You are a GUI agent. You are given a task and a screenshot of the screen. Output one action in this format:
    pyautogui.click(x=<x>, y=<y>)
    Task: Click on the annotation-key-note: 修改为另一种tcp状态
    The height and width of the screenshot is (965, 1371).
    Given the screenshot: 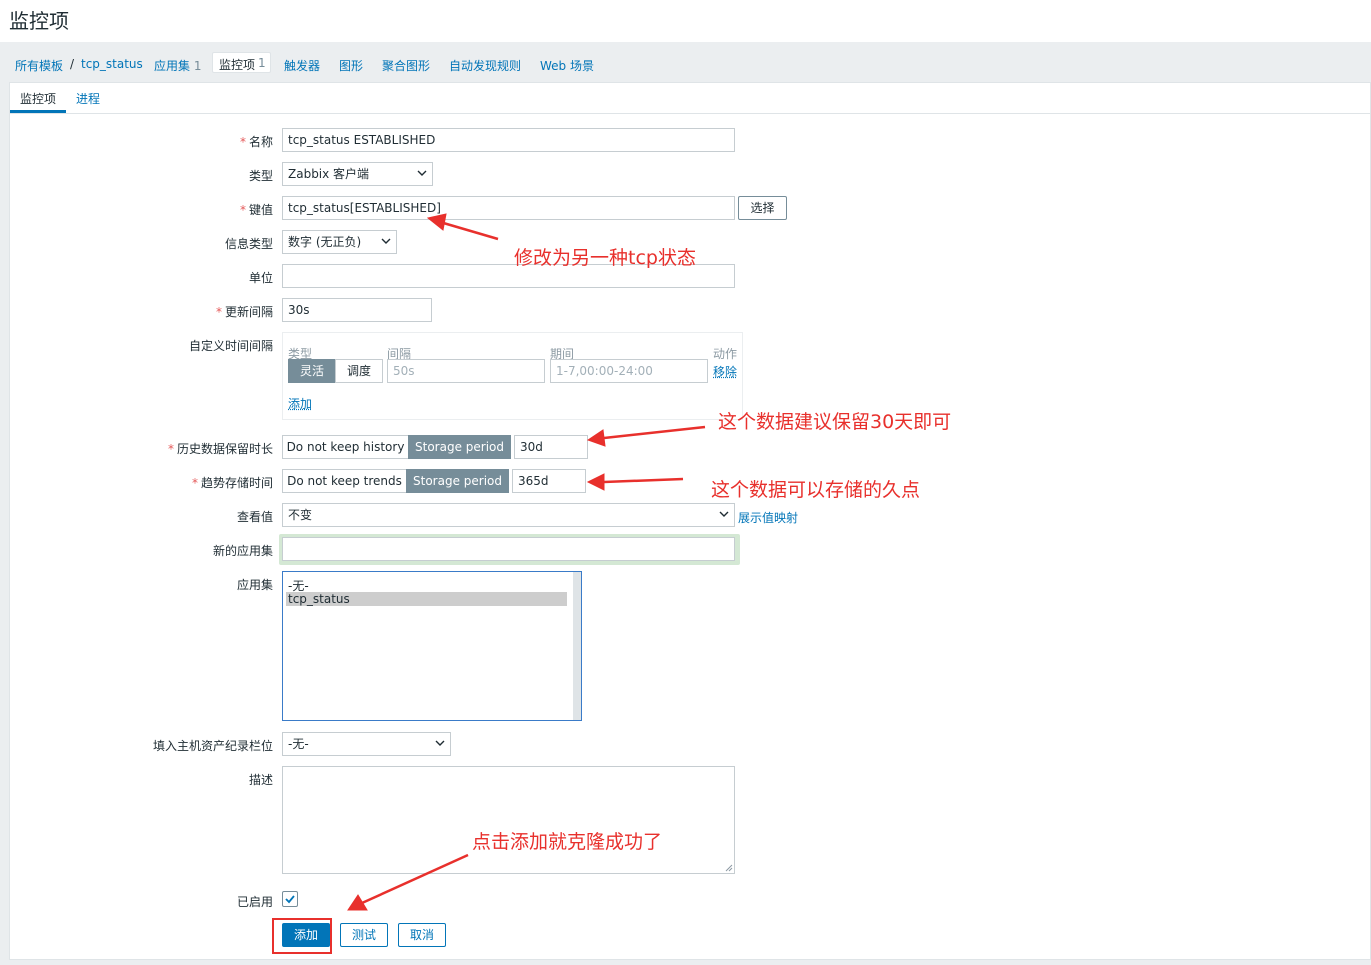 What is the action you would take?
    pyautogui.click(x=605, y=258)
    